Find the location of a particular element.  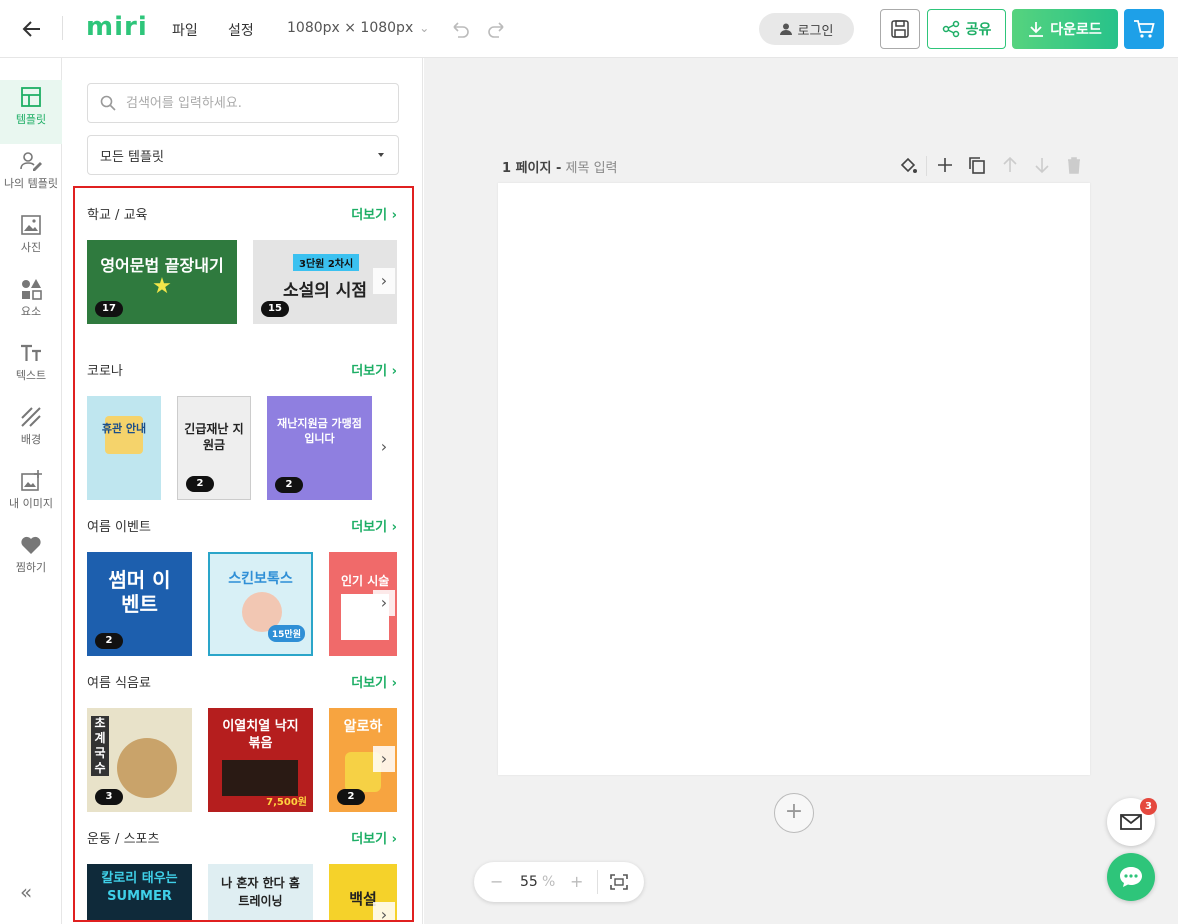

redo-icon is located at coordinates (497, 29).